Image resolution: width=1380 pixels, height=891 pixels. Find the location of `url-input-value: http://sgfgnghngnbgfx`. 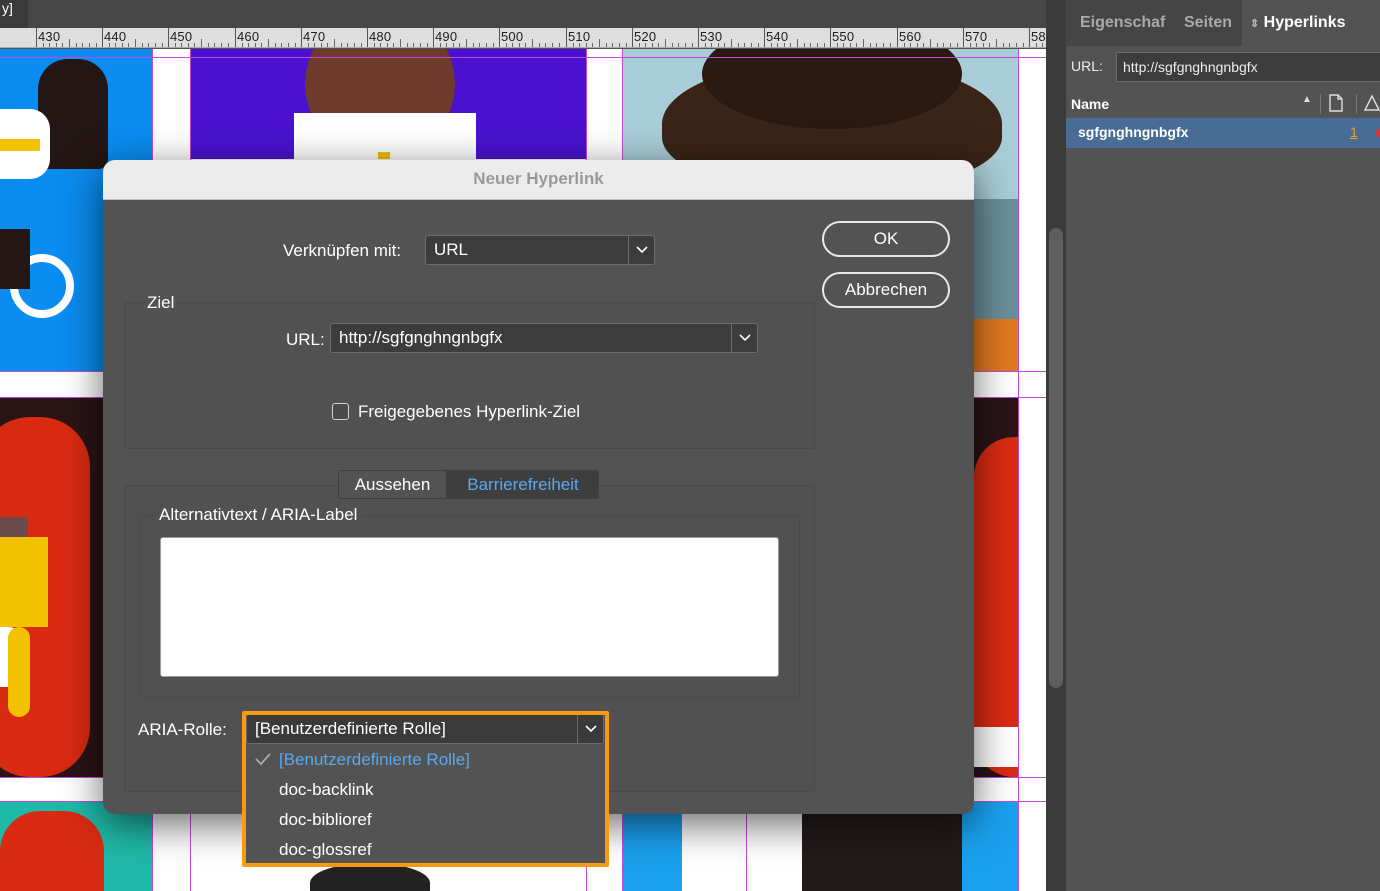

url-input-value: http://sgfgnghngnbgfx is located at coordinates (421, 337).